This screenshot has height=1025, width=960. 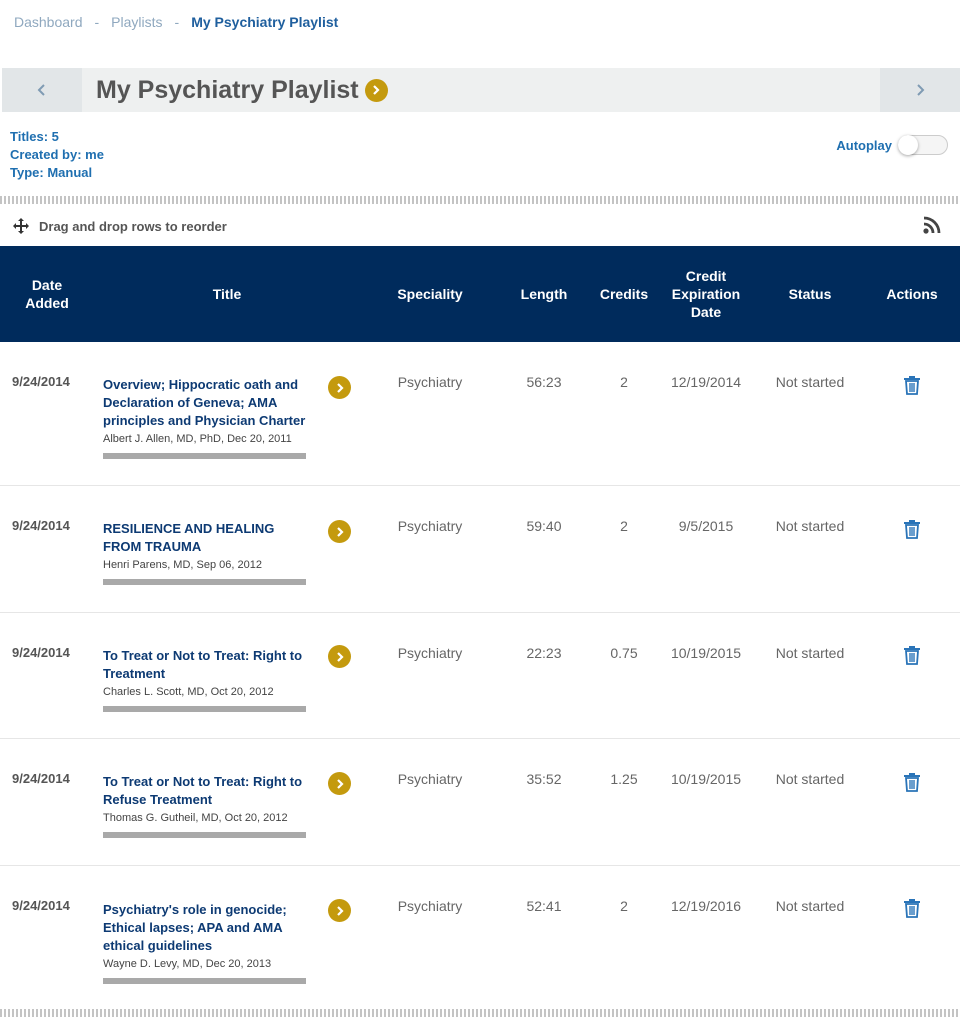 What do you see at coordinates (912, 294) in the screenshot?
I see `column-actions: Actions` at bounding box center [912, 294].